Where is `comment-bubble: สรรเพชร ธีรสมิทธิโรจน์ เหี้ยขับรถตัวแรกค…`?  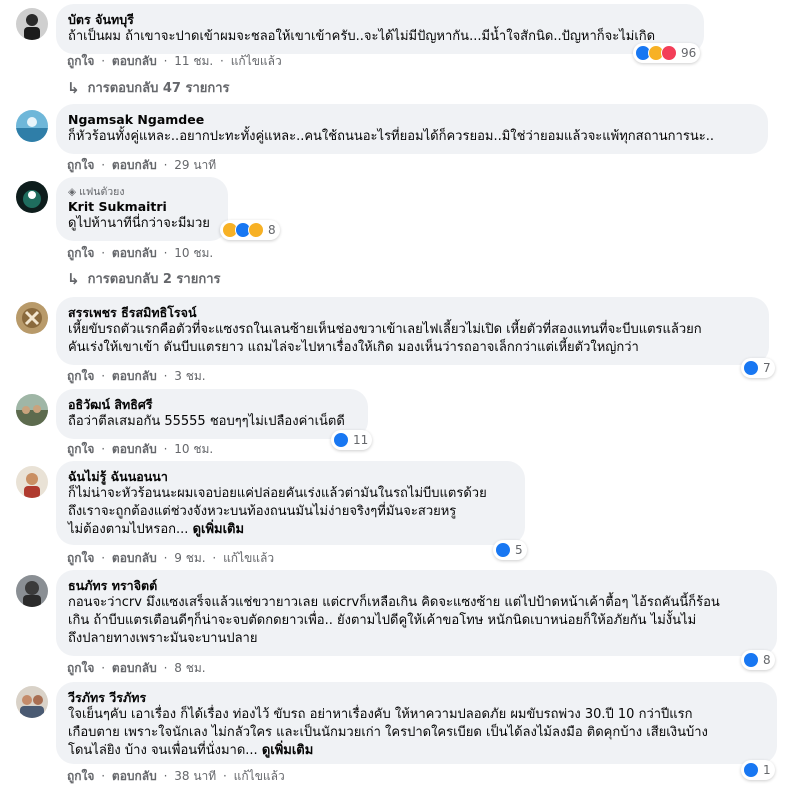
comment-bubble: สรรเพชร ธีรสมิทธิโรจน์ เหี้ยขับรถตัวแรกค… is located at coordinates (412, 331).